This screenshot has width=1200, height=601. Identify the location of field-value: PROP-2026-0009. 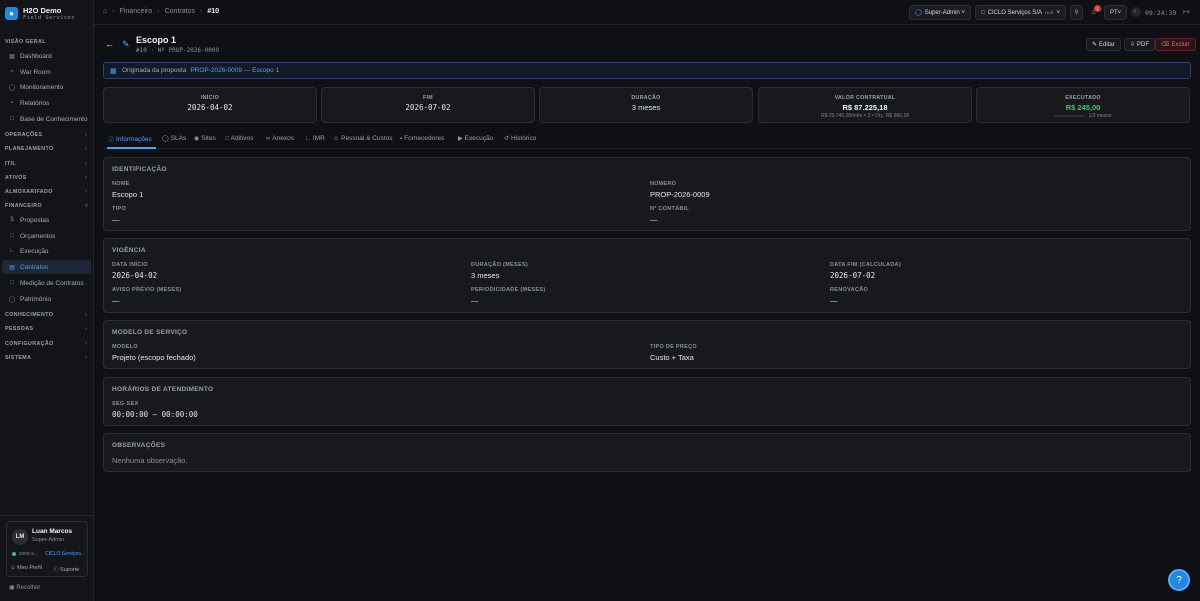
(680, 194).